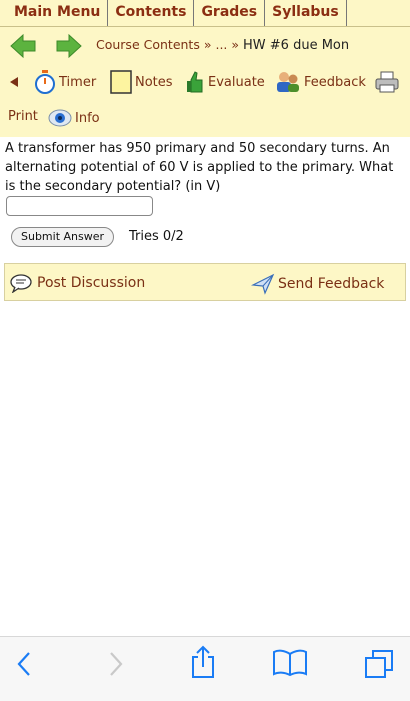 The image size is (410, 701). I want to click on tool-row: Timer Notes Evaluate Feedback, so click(205, 82).